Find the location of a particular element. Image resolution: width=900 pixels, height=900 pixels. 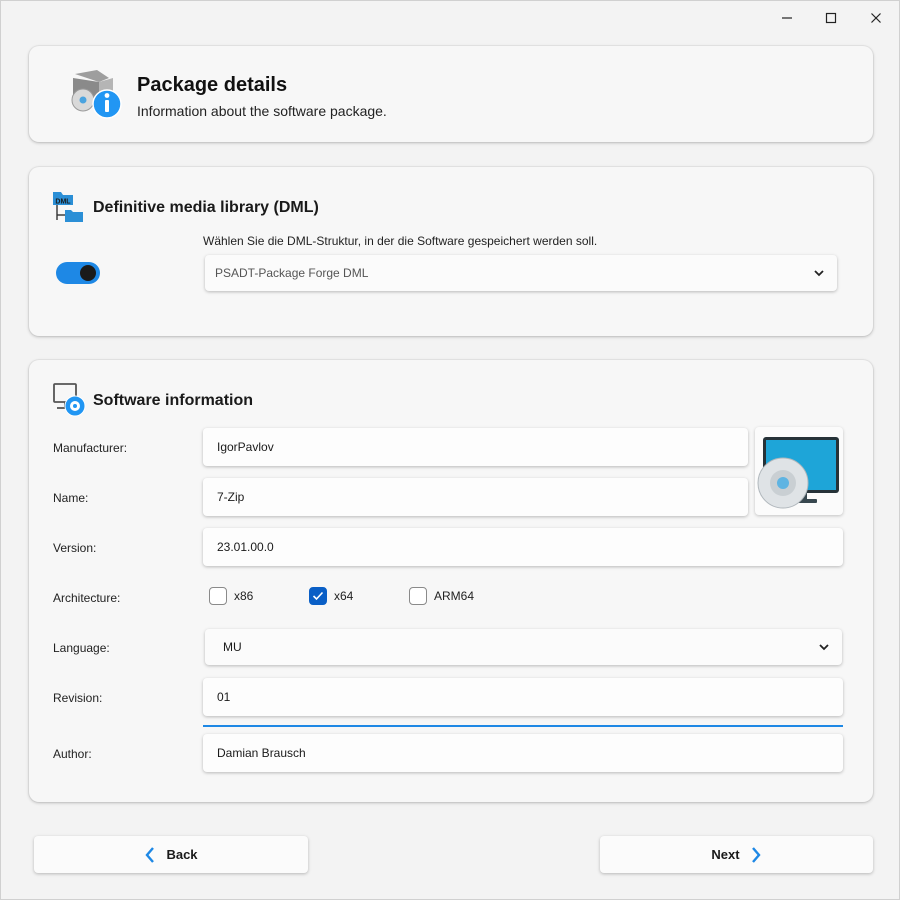

version-field: 23.01.00.0 is located at coordinates (523, 547).